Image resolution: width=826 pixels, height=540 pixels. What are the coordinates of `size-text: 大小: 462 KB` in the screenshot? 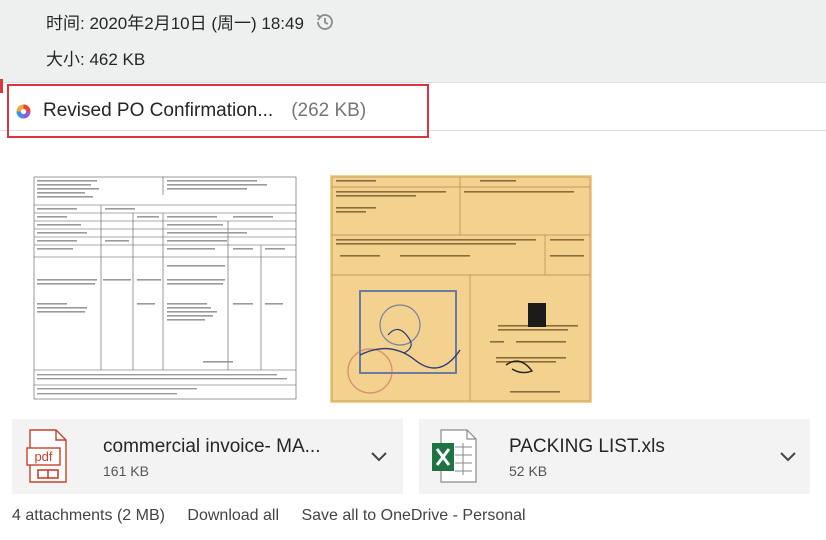 It's located at (96, 59).